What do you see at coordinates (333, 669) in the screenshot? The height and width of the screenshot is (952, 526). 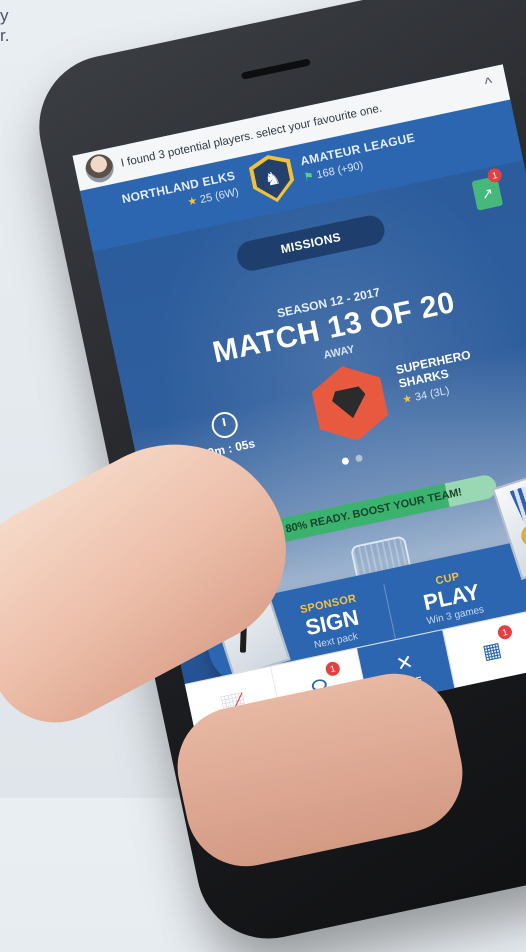 I see `tab-badge: 1` at bounding box center [333, 669].